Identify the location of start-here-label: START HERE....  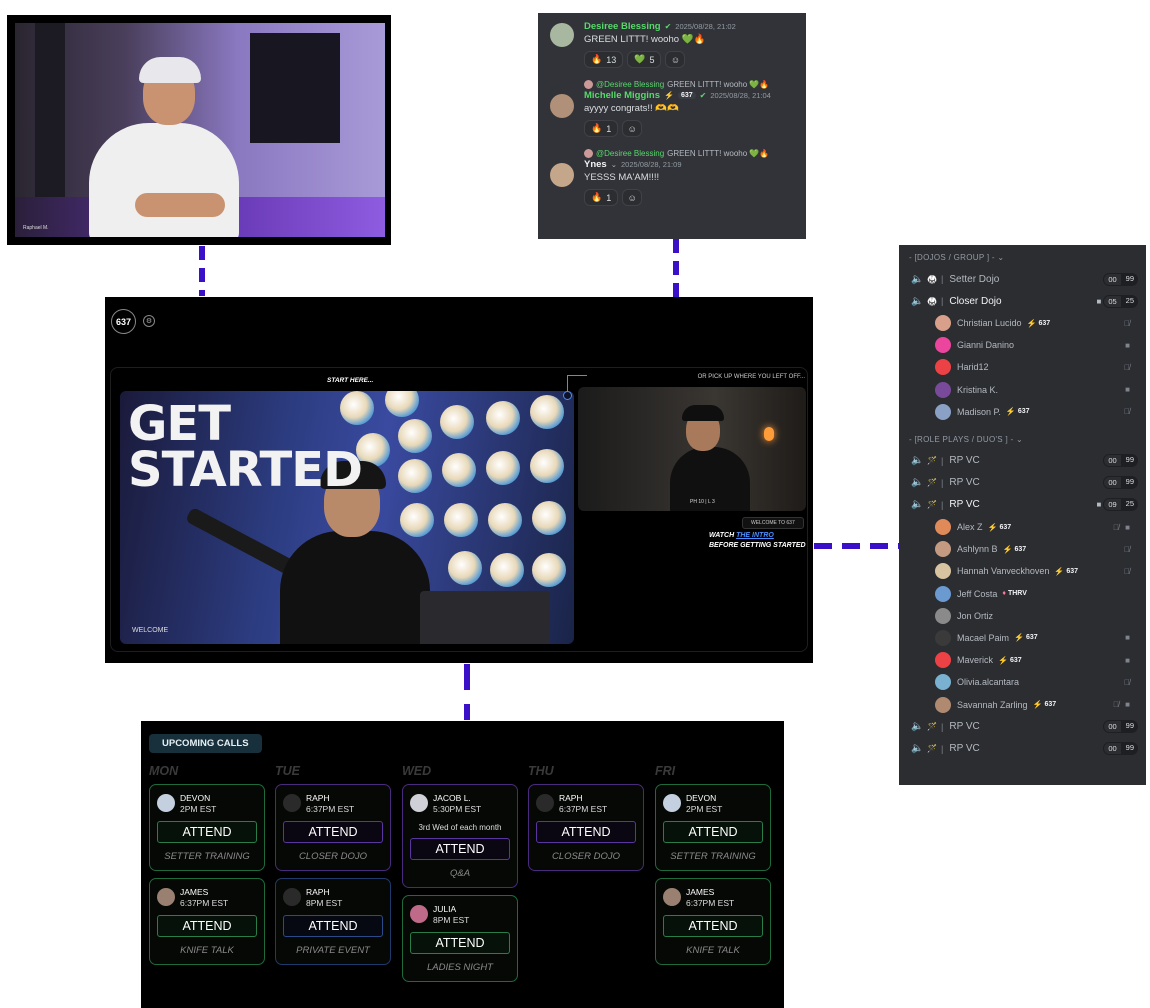
(350, 380).